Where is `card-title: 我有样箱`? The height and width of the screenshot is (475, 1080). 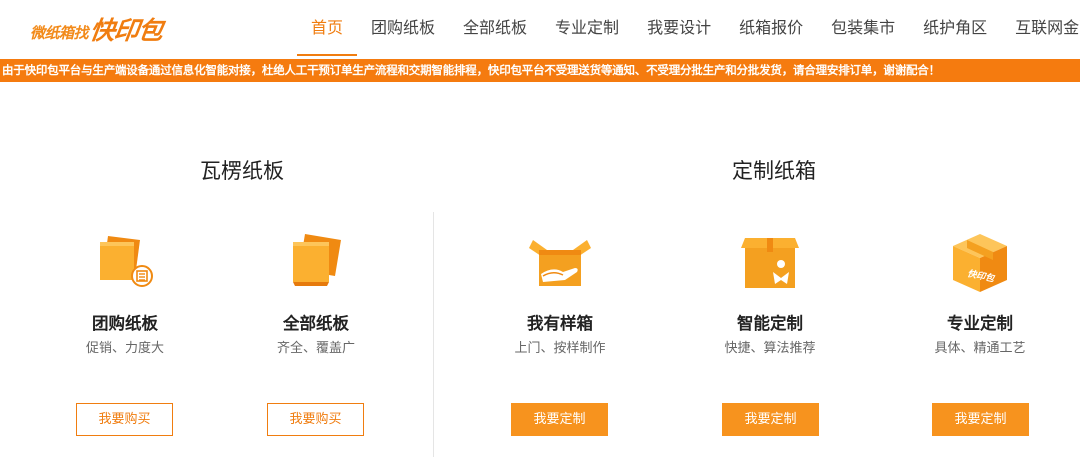
card-title: 我有样箱 is located at coordinates (560, 323).